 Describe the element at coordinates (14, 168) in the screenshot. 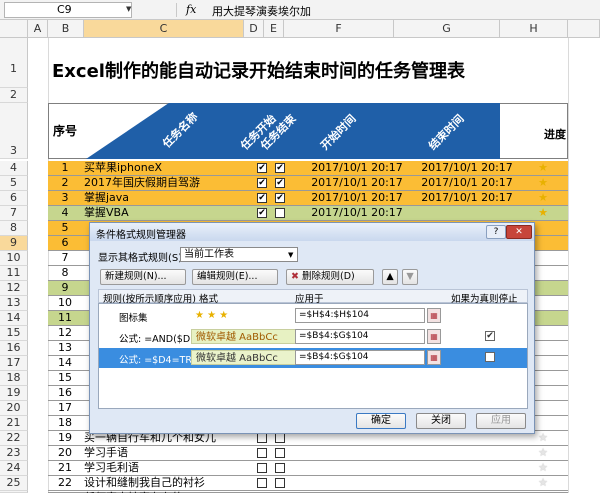

I see `row-header: 4` at that location.